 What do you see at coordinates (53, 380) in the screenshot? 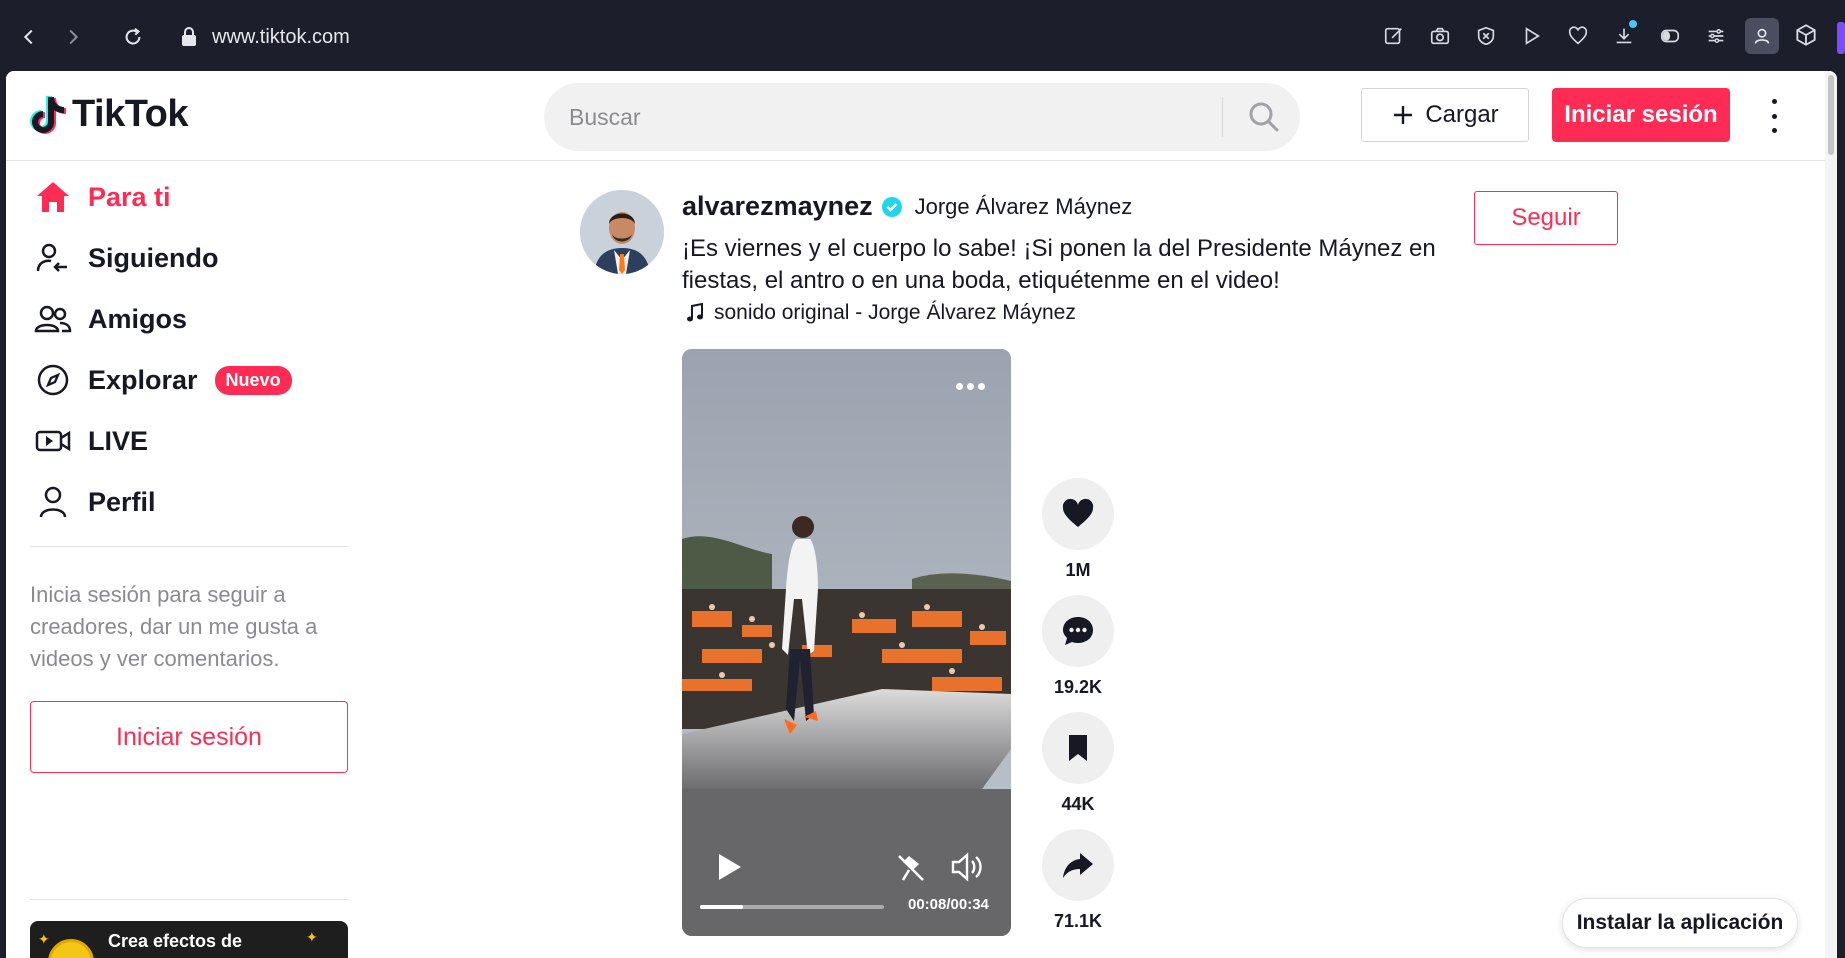
I see `compass-icon` at bounding box center [53, 380].